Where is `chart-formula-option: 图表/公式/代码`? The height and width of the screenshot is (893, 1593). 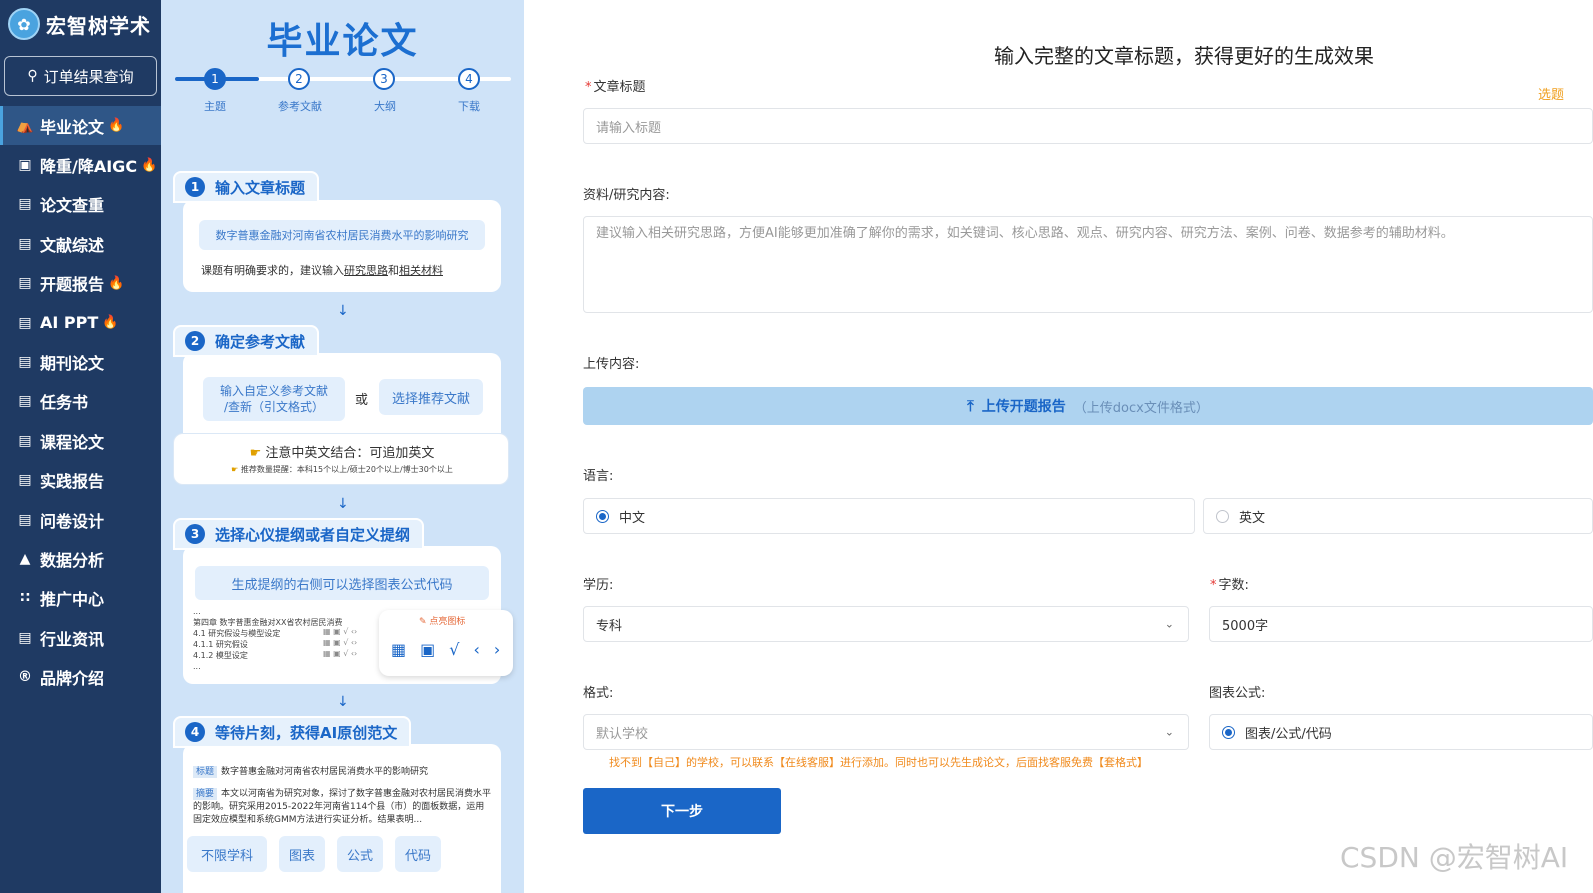 chart-formula-option: 图表/公式/代码 is located at coordinates (1401, 732).